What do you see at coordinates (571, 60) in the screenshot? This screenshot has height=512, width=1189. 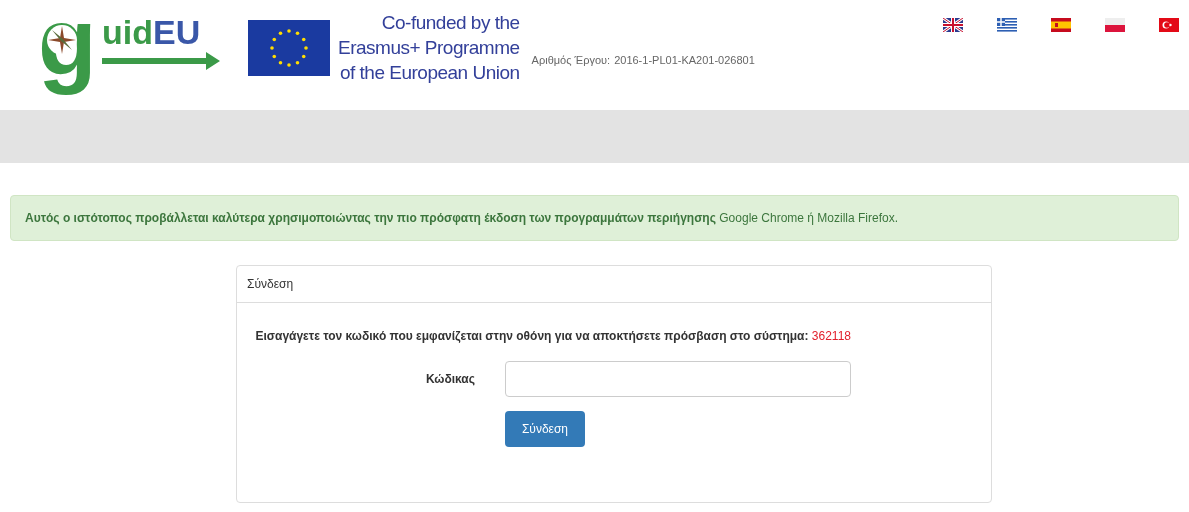 I see `project-label: Αριθμός Έργου:` at bounding box center [571, 60].